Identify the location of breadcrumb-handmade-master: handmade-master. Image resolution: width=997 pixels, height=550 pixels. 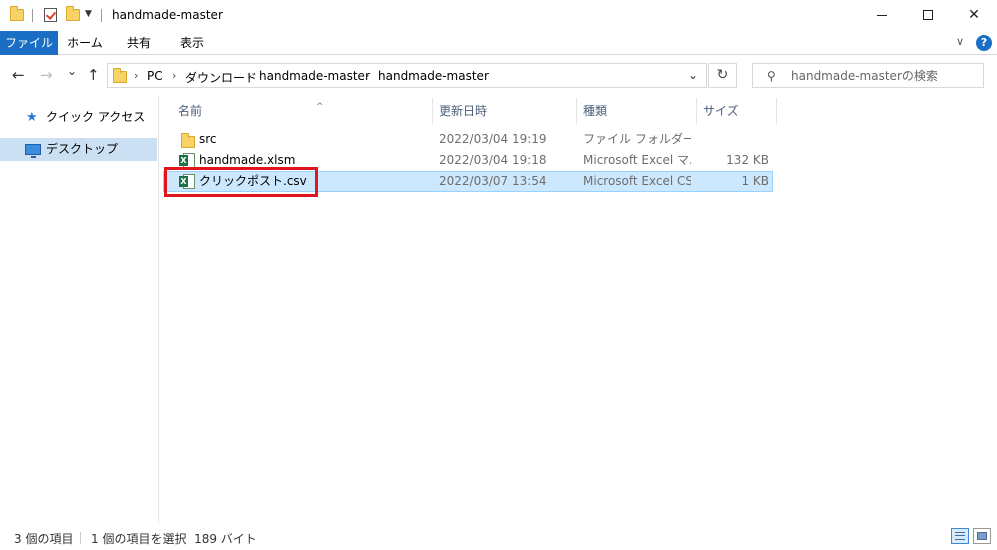
(314, 76).